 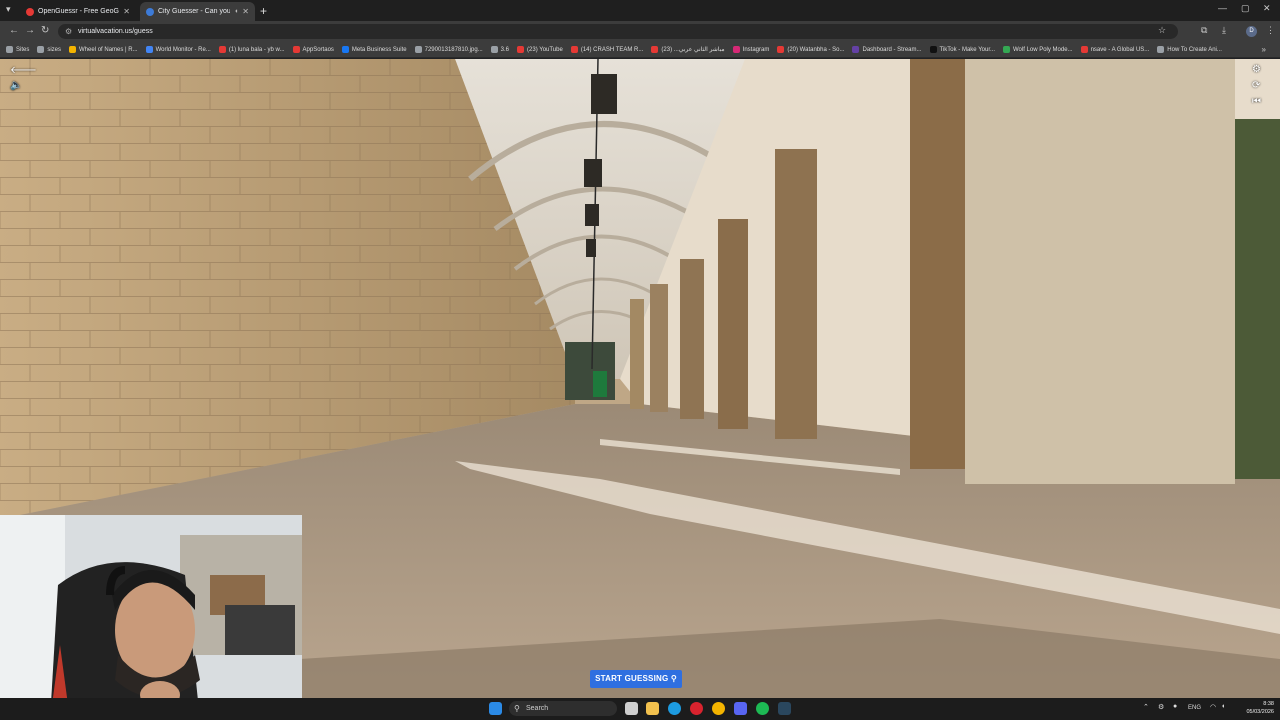 What do you see at coordinates (636, 679) in the screenshot?
I see `start-guessing-button: START GUESSING ⚲` at bounding box center [636, 679].